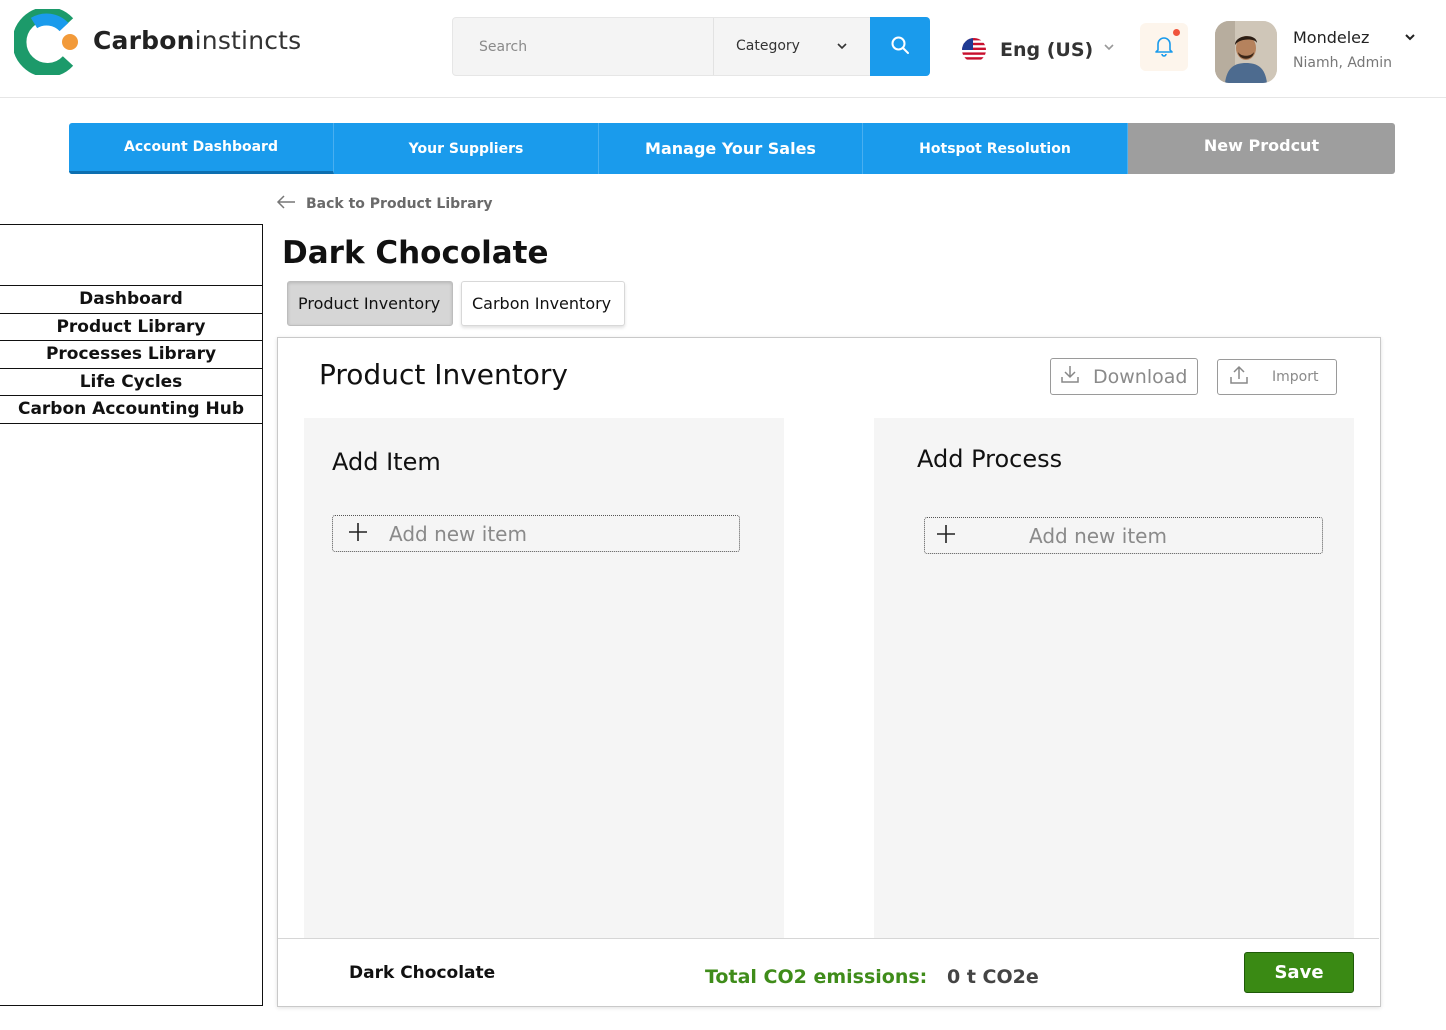 The height and width of the screenshot is (1030, 1446). What do you see at coordinates (201, 148) in the screenshot?
I see `tab-account-dashboard: Account Dashboard` at bounding box center [201, 148].